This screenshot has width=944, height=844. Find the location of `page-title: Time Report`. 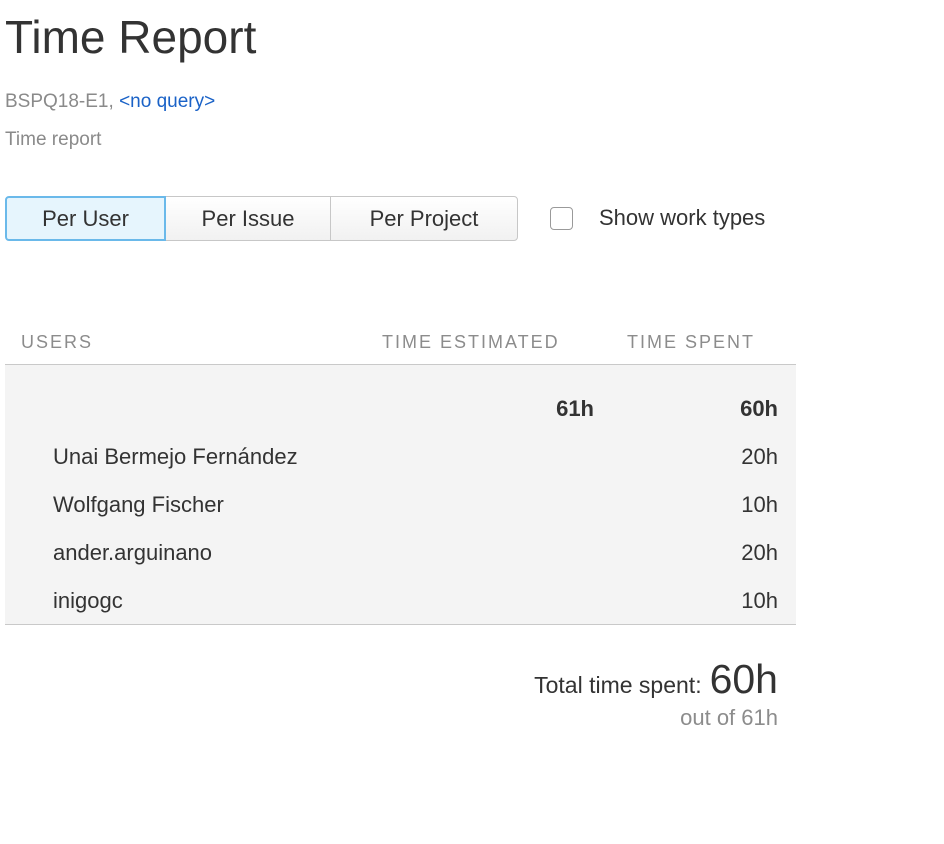

page-title: Time Report is located at coordinates (131, 37).